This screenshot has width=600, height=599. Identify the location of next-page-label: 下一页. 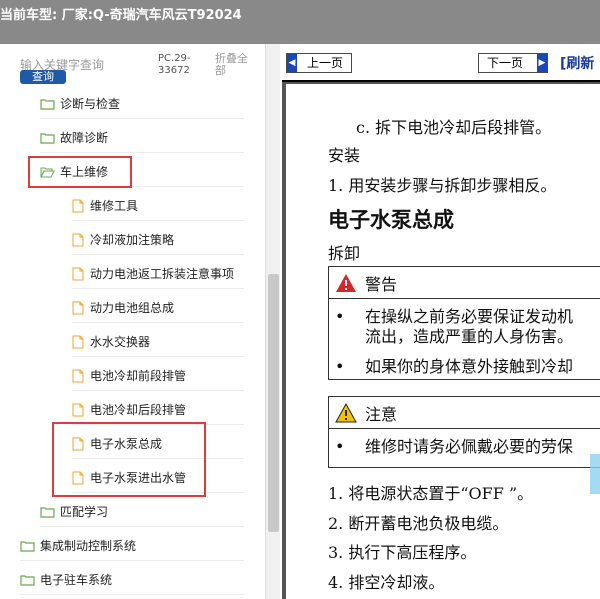
(505, 63).